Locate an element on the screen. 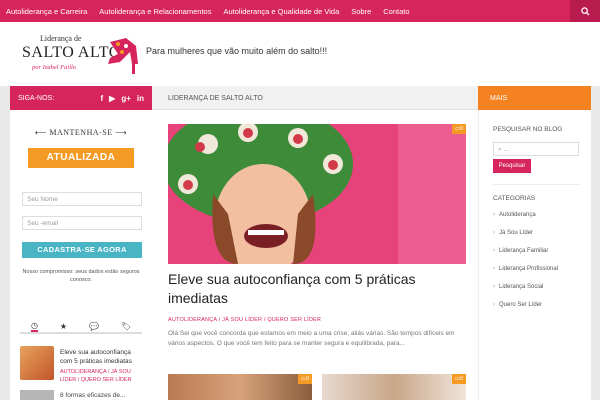 The height and width of the screenshot is (400, 600). tab-recent-clock-icon: ◷ is located at coordinates (34, 326).